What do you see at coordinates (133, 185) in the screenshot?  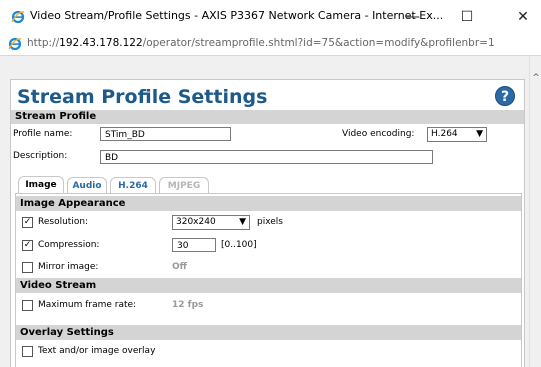 I see `tab-h264: H.264` at bounding box center [133, 185].